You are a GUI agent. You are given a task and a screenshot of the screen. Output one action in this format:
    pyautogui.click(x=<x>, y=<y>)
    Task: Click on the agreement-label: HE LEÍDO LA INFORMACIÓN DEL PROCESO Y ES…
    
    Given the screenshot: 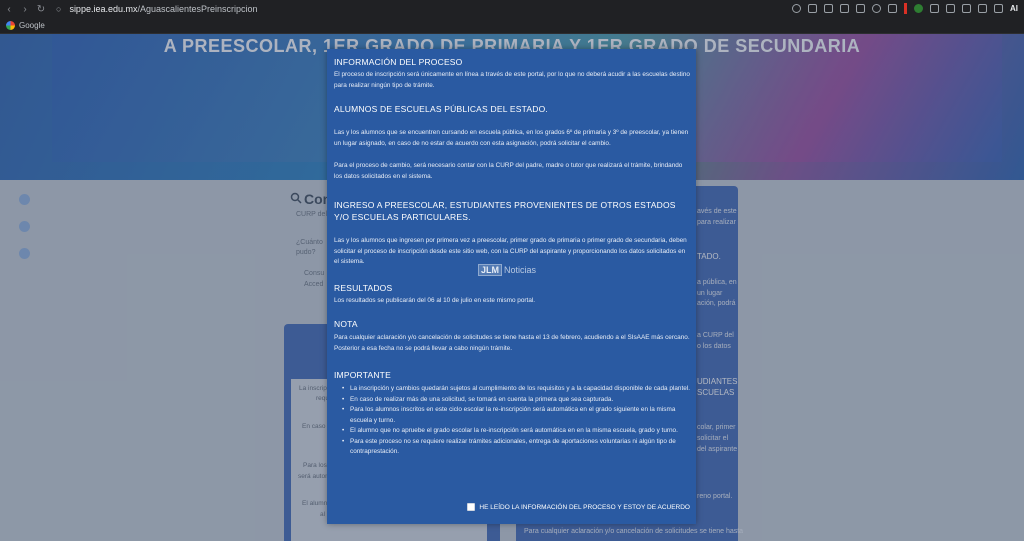 What is the action you would take?
    pyautogui.click(x=584, y=507)
    